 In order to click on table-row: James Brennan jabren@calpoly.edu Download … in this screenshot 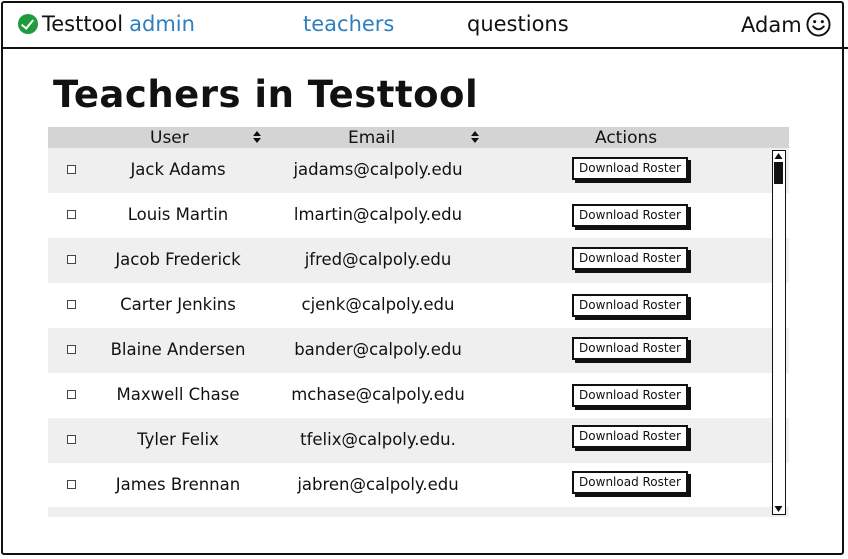, I will do `click(418, 485)`.